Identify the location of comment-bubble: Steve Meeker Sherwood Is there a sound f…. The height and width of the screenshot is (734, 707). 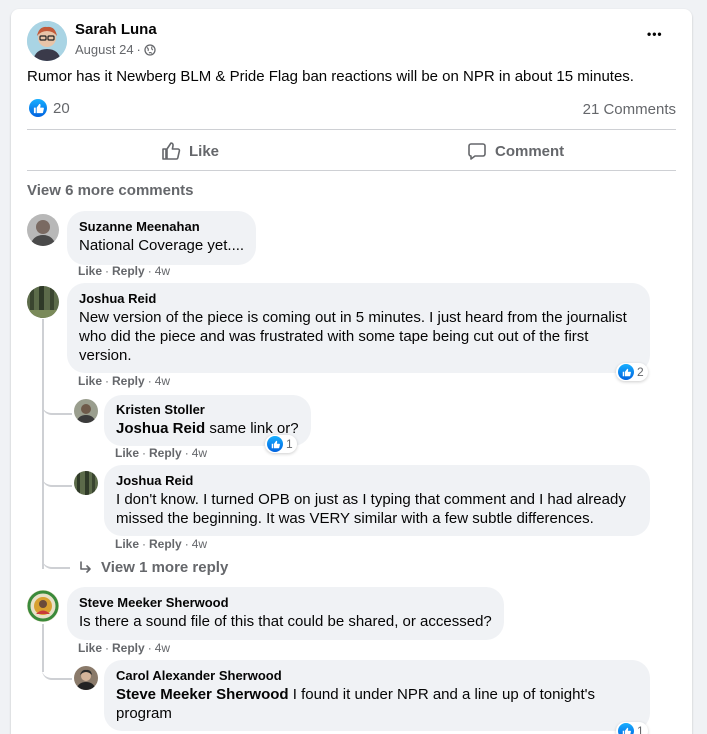
(285, 613).